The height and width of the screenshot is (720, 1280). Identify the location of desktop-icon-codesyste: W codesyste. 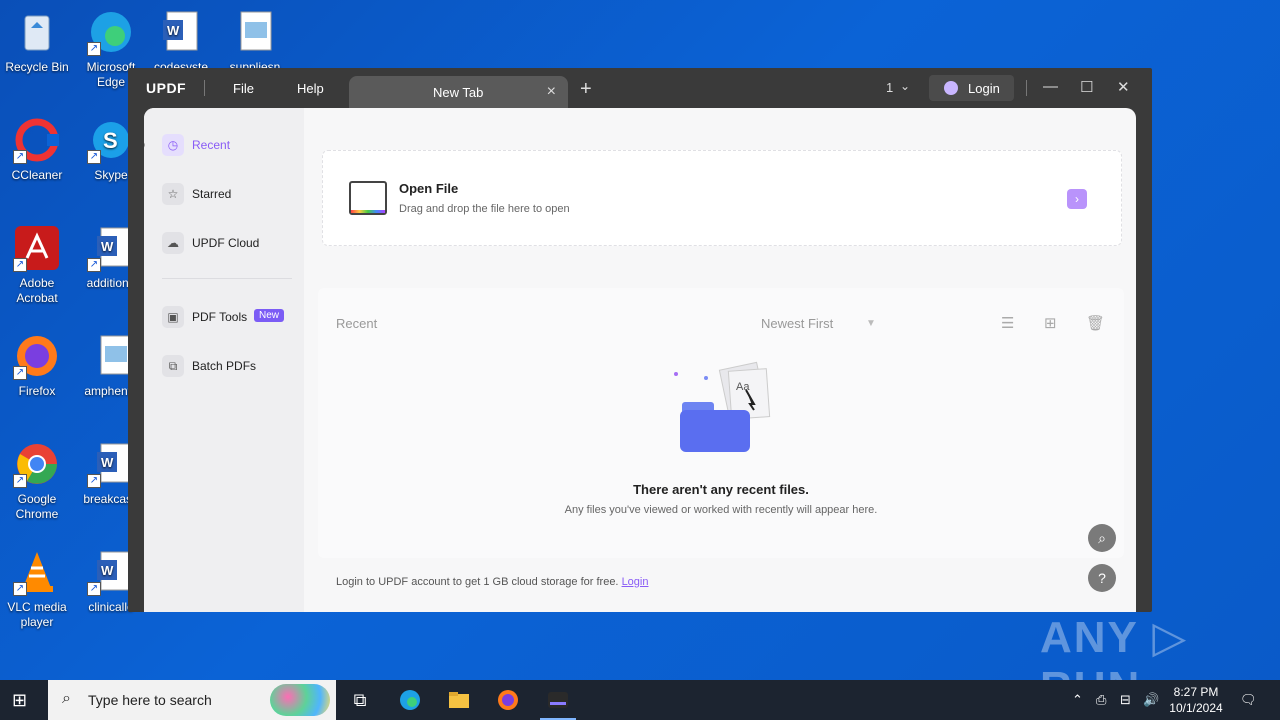
(181, 41).